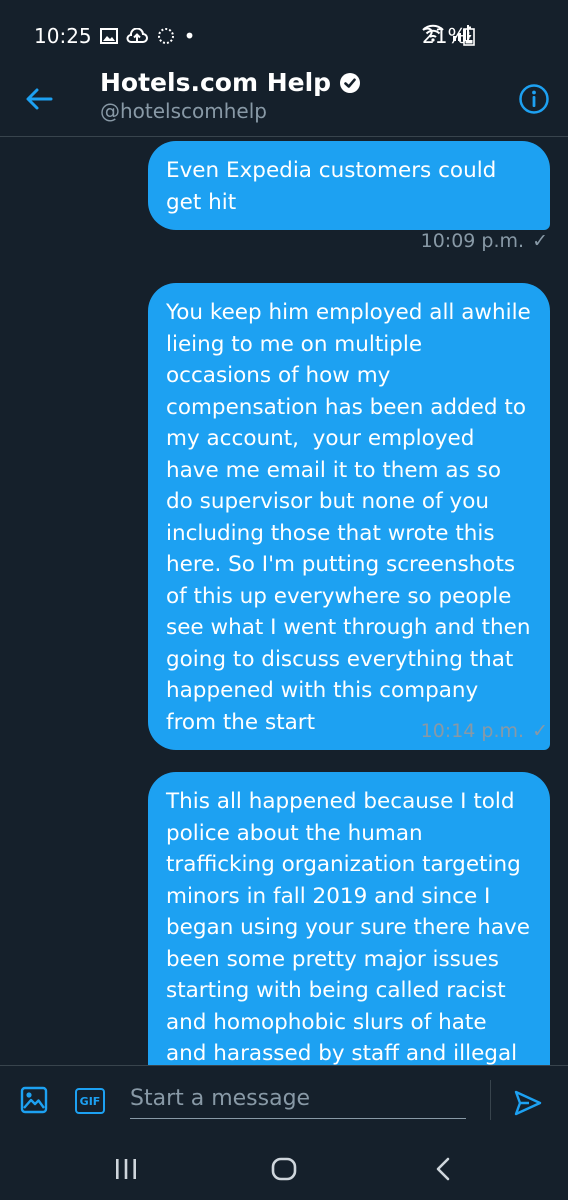  What do you see at coordinates (350, 82) in the screenshot?
I see `verified-badge-icon` at bounding box center [350, 82].